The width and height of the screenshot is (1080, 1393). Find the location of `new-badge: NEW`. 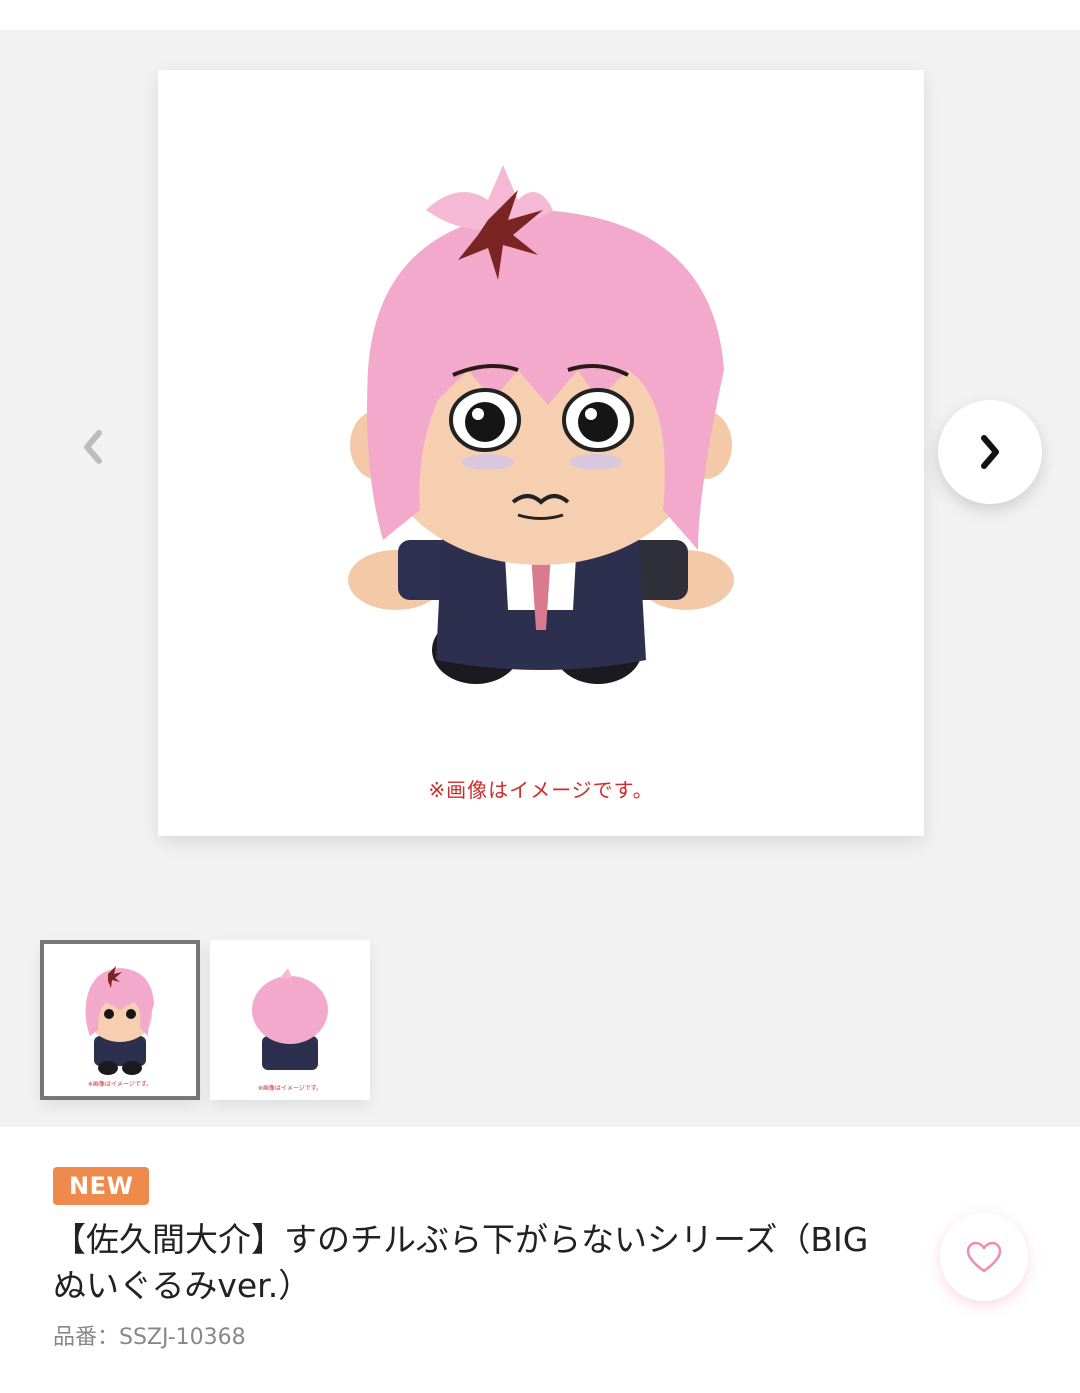

new-badge: NEW is located at coordinates (101, 1186).